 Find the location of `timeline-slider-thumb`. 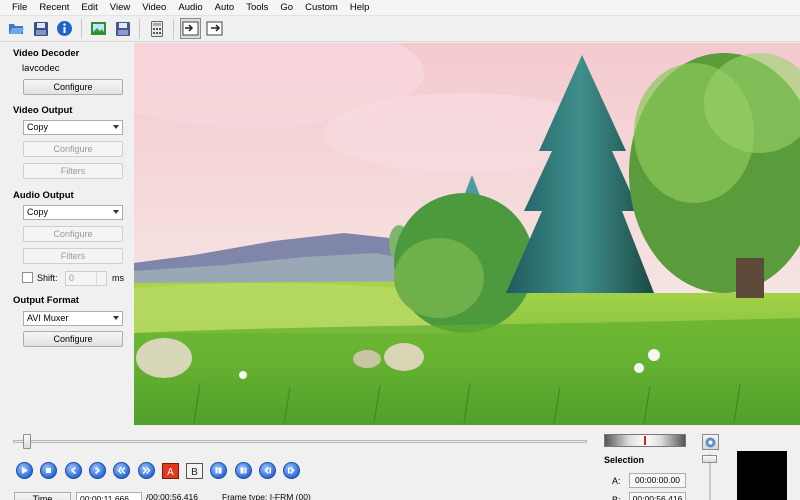

timeline-slider-thumb is located at coordinates (27, 441).